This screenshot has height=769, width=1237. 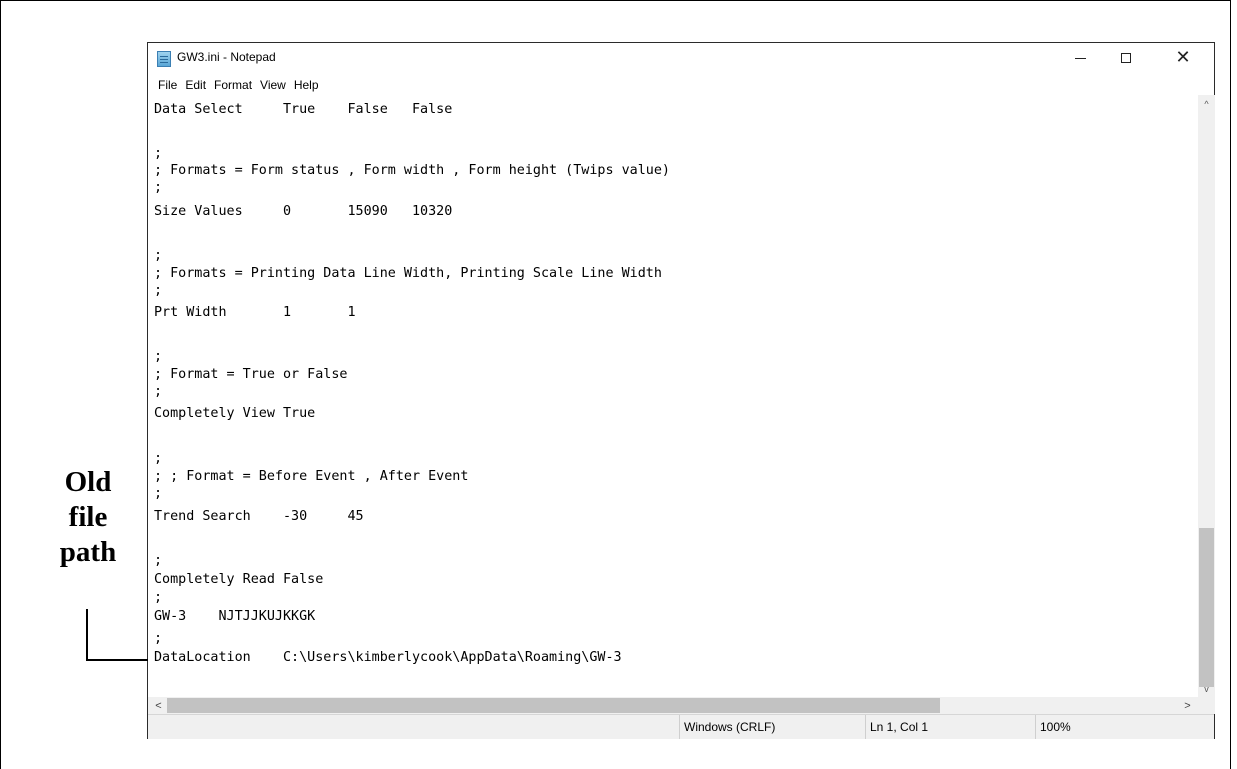 I want to click on editor-line: GW-3 NJTJJKUJKKGK, so click(x=235, y=616).